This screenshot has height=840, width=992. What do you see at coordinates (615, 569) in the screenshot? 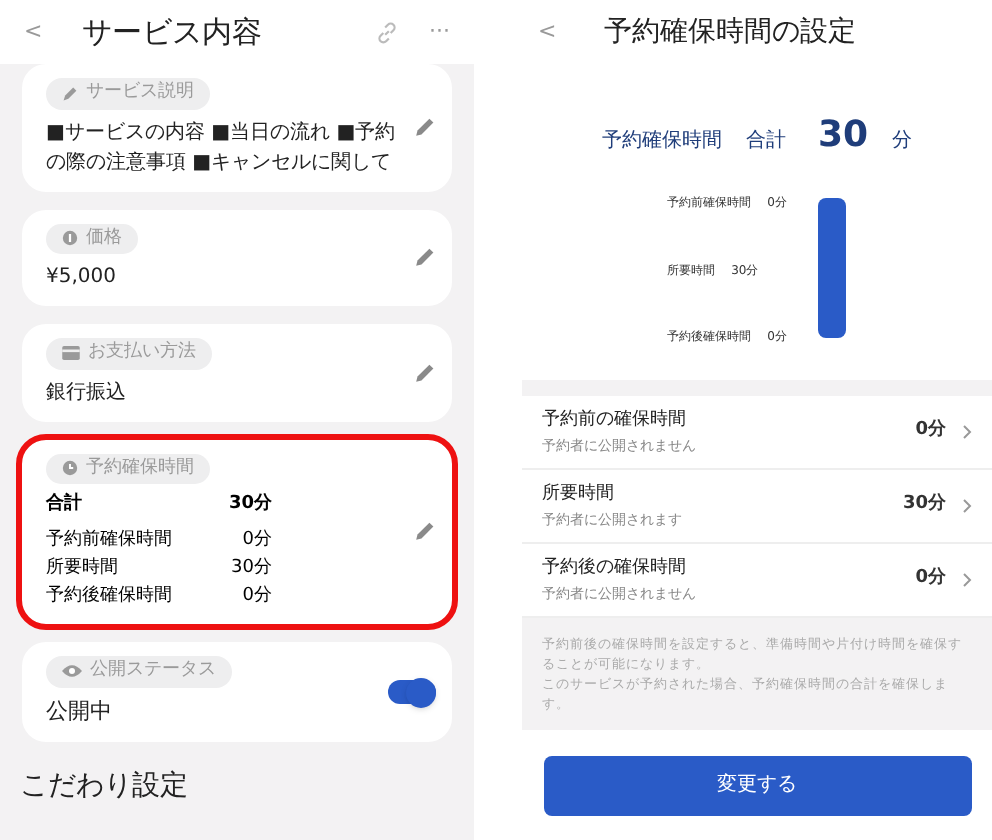
I see `row-title: 予約後の確保時間` at bounding box center [615, 569].